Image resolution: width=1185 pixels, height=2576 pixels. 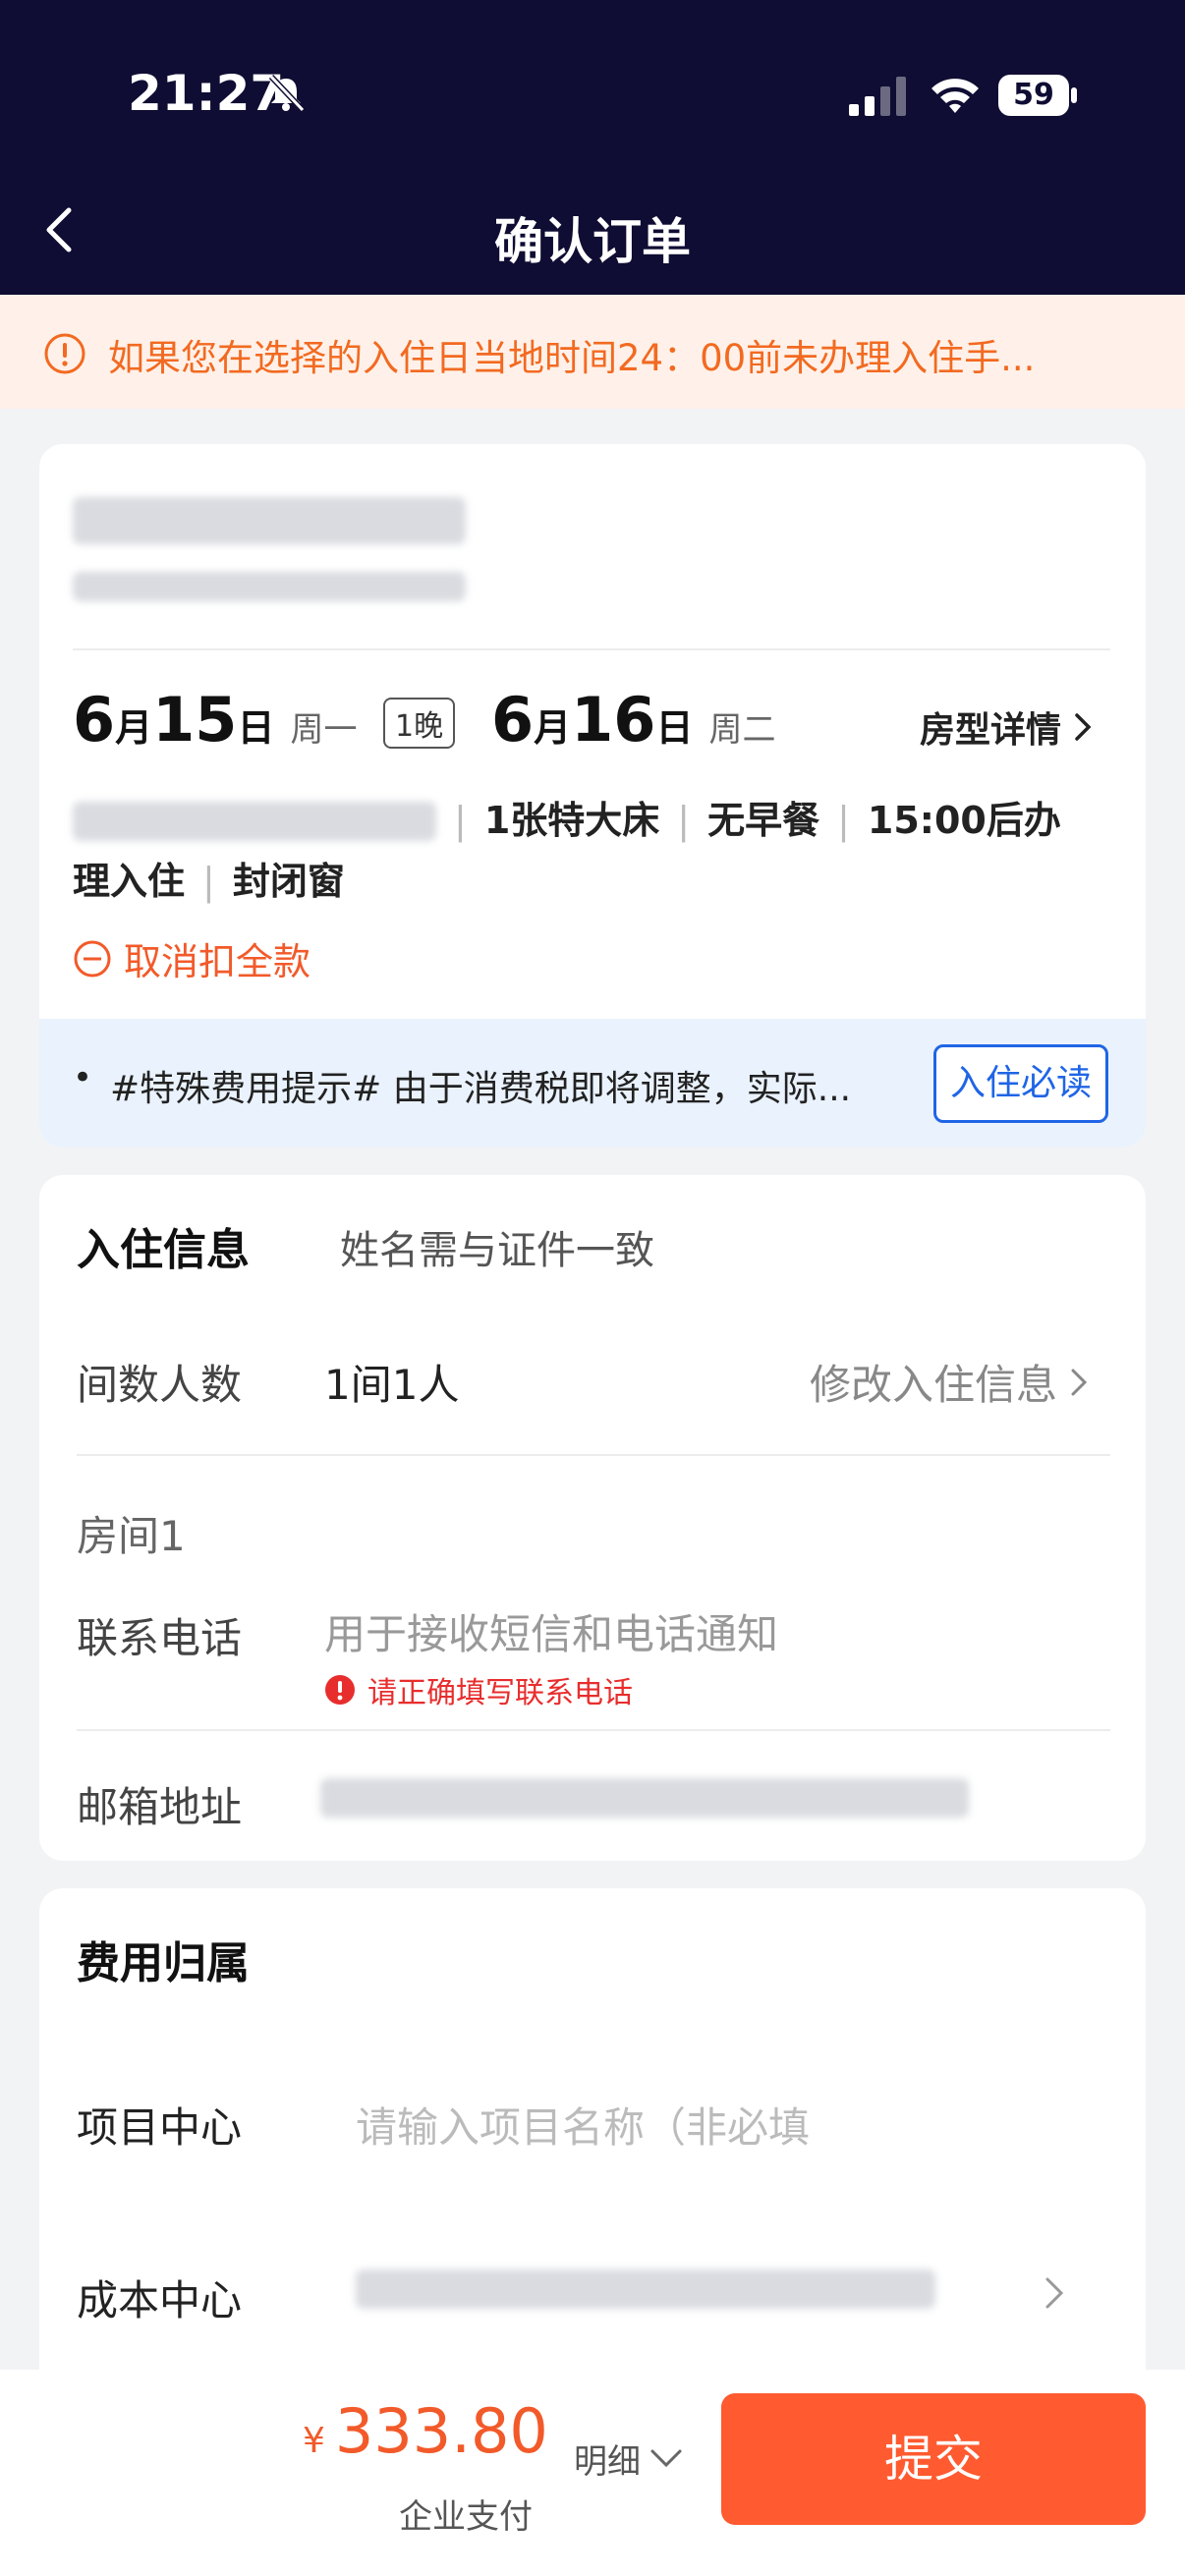 I want to click on cost-center-label: 成本中心, so click(x=160, y=2300).